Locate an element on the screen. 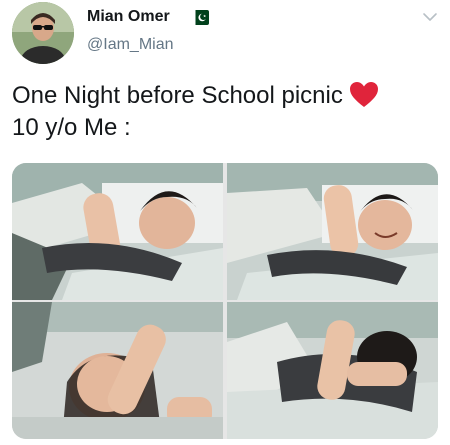  display-name: Mian Omer is located at coordinates (128, 17).